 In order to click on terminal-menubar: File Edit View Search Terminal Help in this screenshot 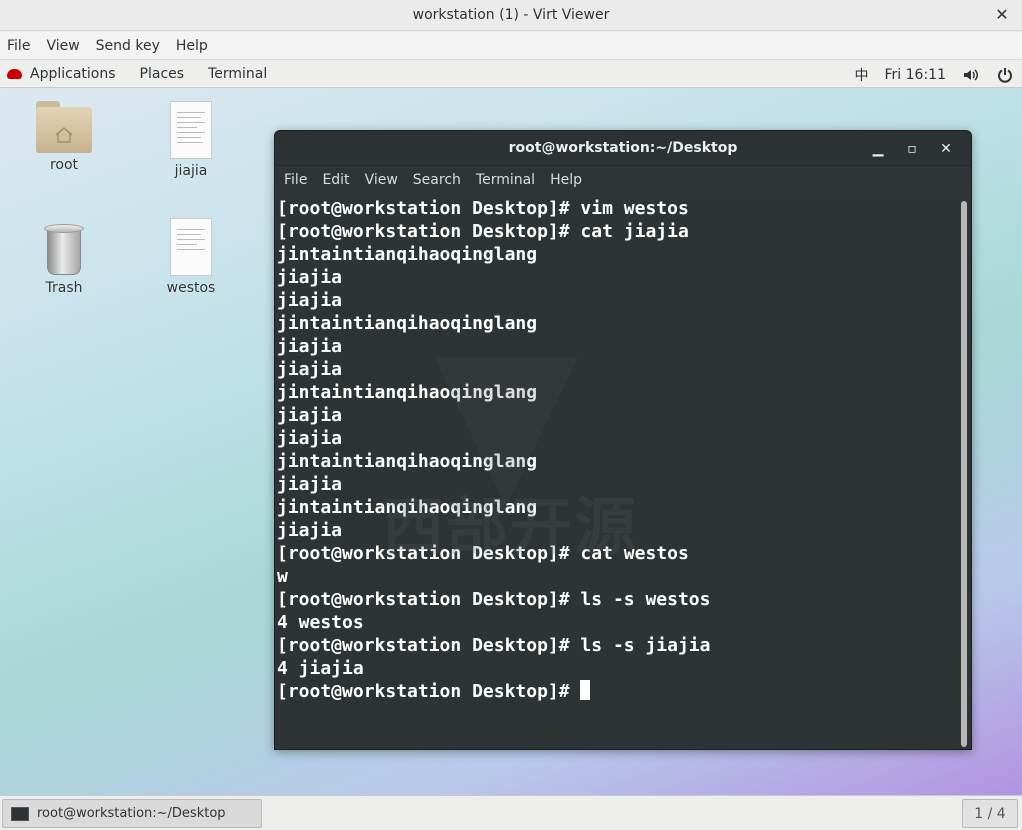, I will do `click(623, 180)`.